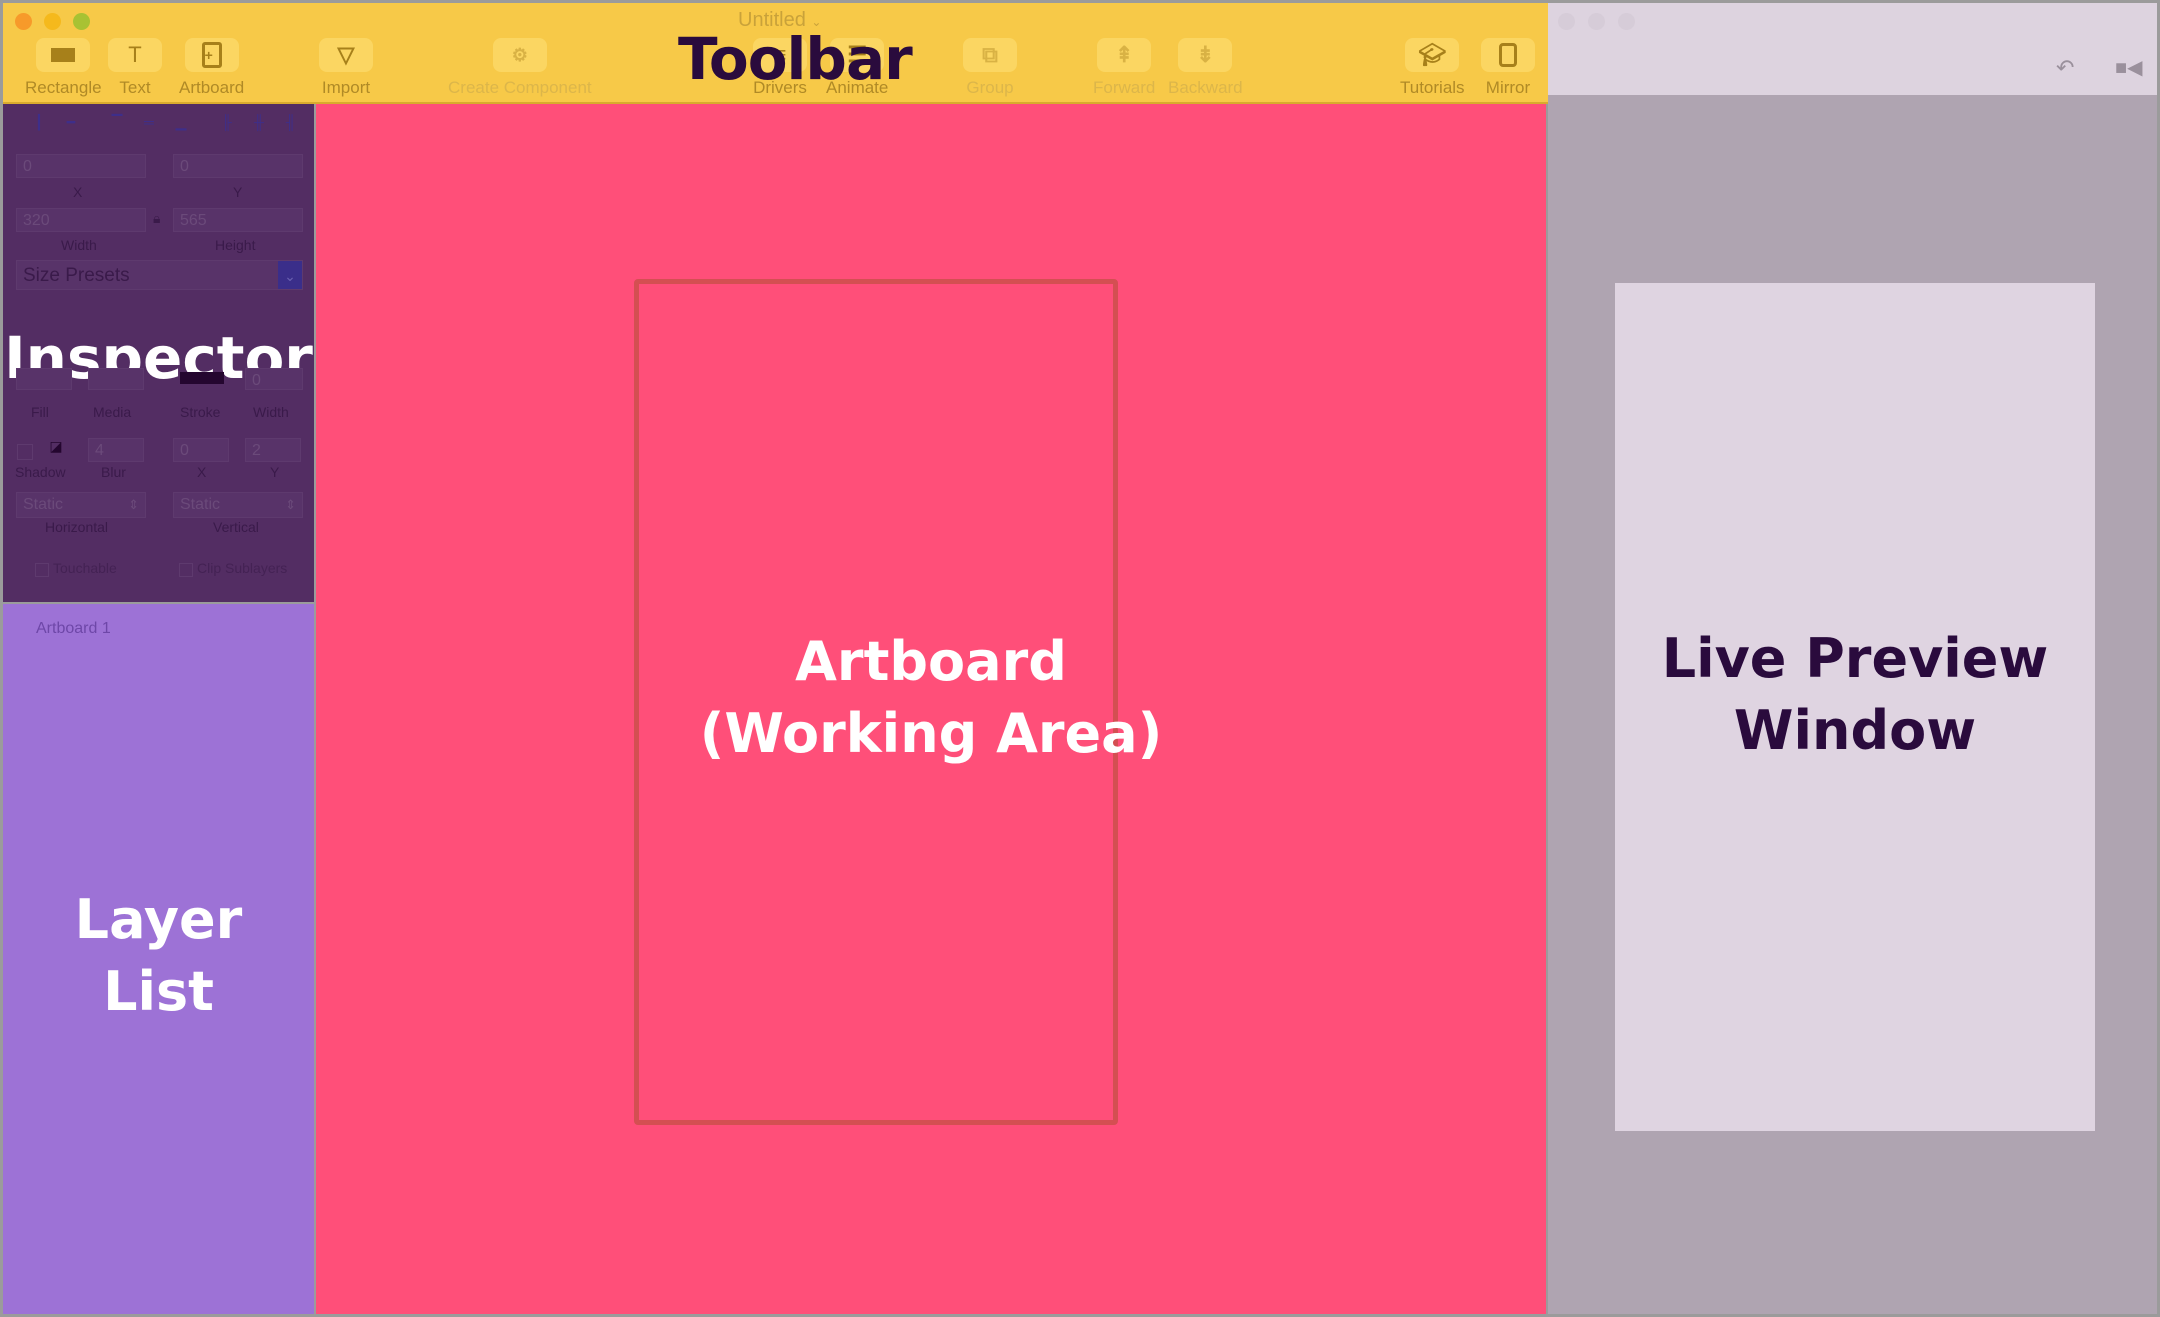 The height and width of the screenshot is (1317, 2160). Describe the element at coordinates (202, 472) in the screenshot. I see `shadow-x-label: X` at that location.